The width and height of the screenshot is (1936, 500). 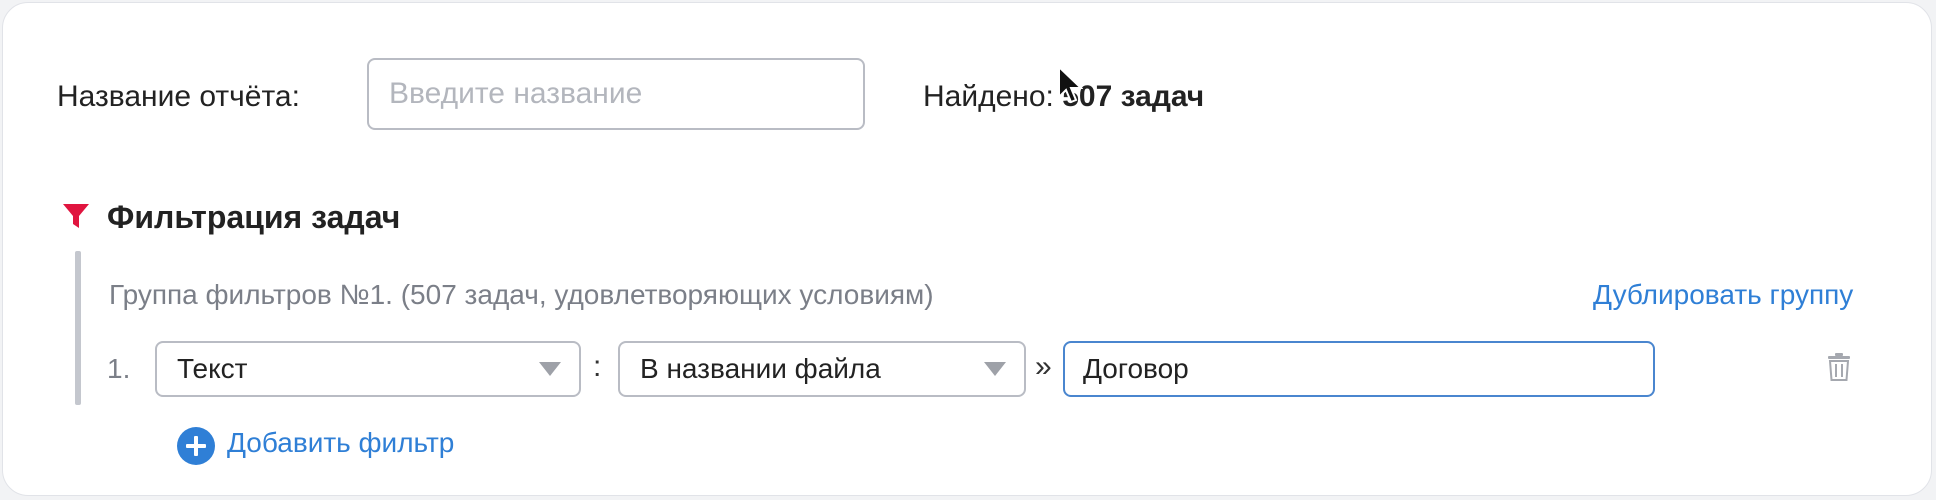 What do you see at coordinates (1133, 96) in the screenshot?
I see `found-count: 507 задач` at bounding box center [1133, 96].